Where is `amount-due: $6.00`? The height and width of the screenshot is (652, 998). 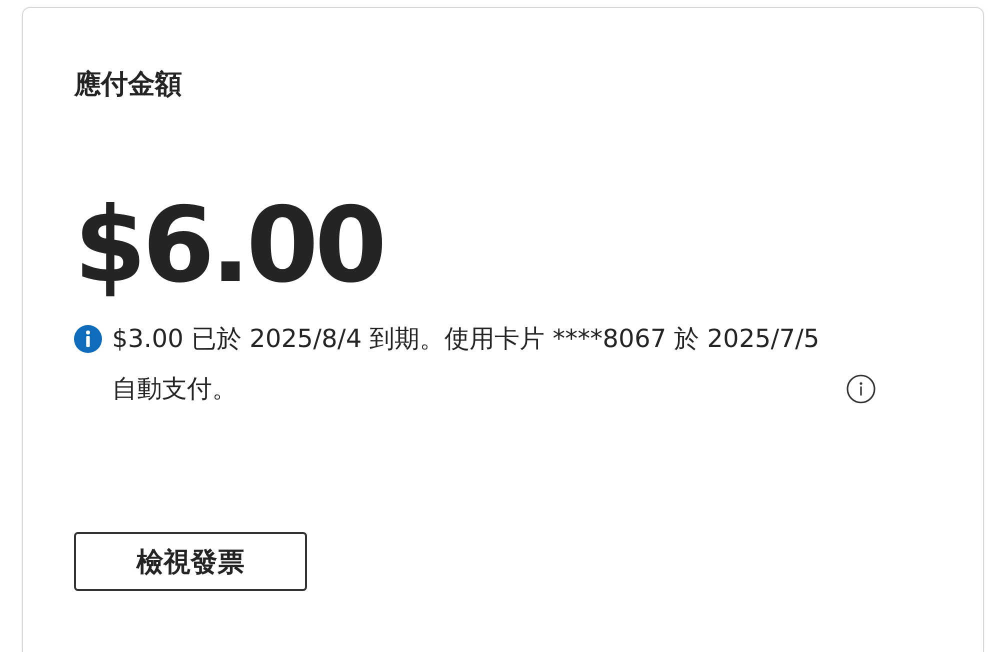
amount-due: $6.00 is located at coordinates (228, 245).